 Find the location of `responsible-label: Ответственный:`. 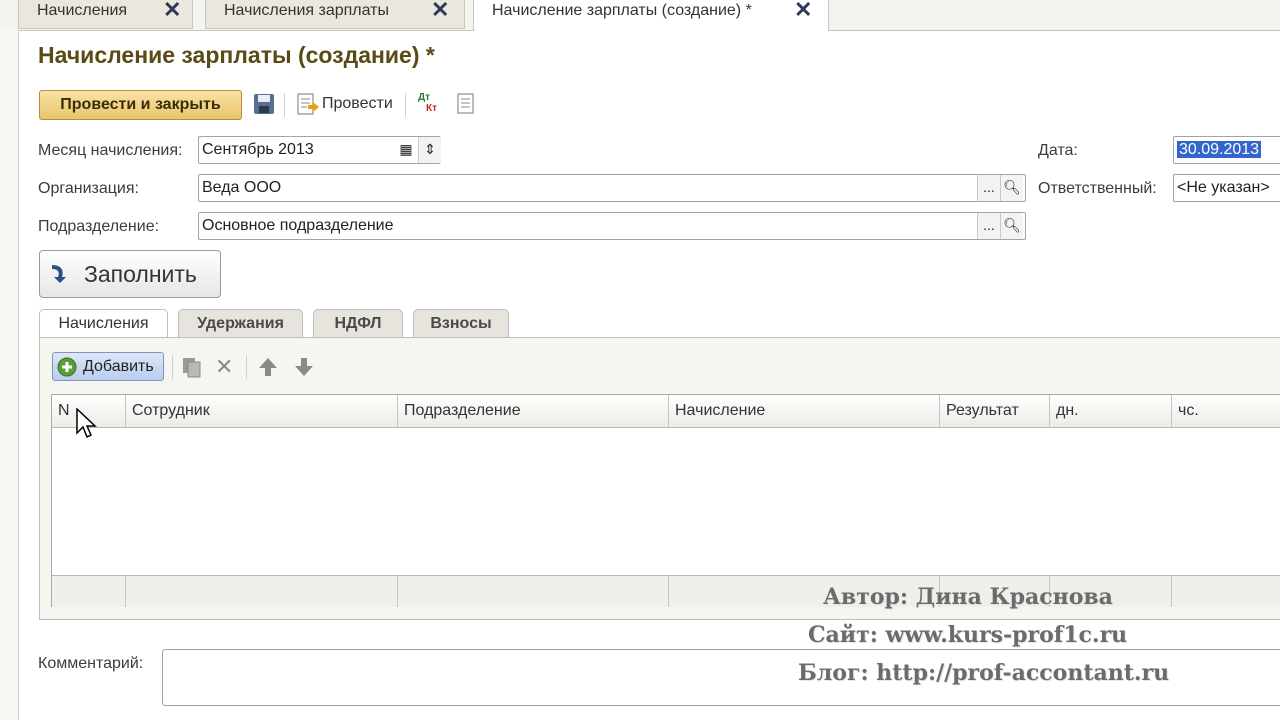

responsible-label: Ответственный: is located at coordinates (1097, 188).